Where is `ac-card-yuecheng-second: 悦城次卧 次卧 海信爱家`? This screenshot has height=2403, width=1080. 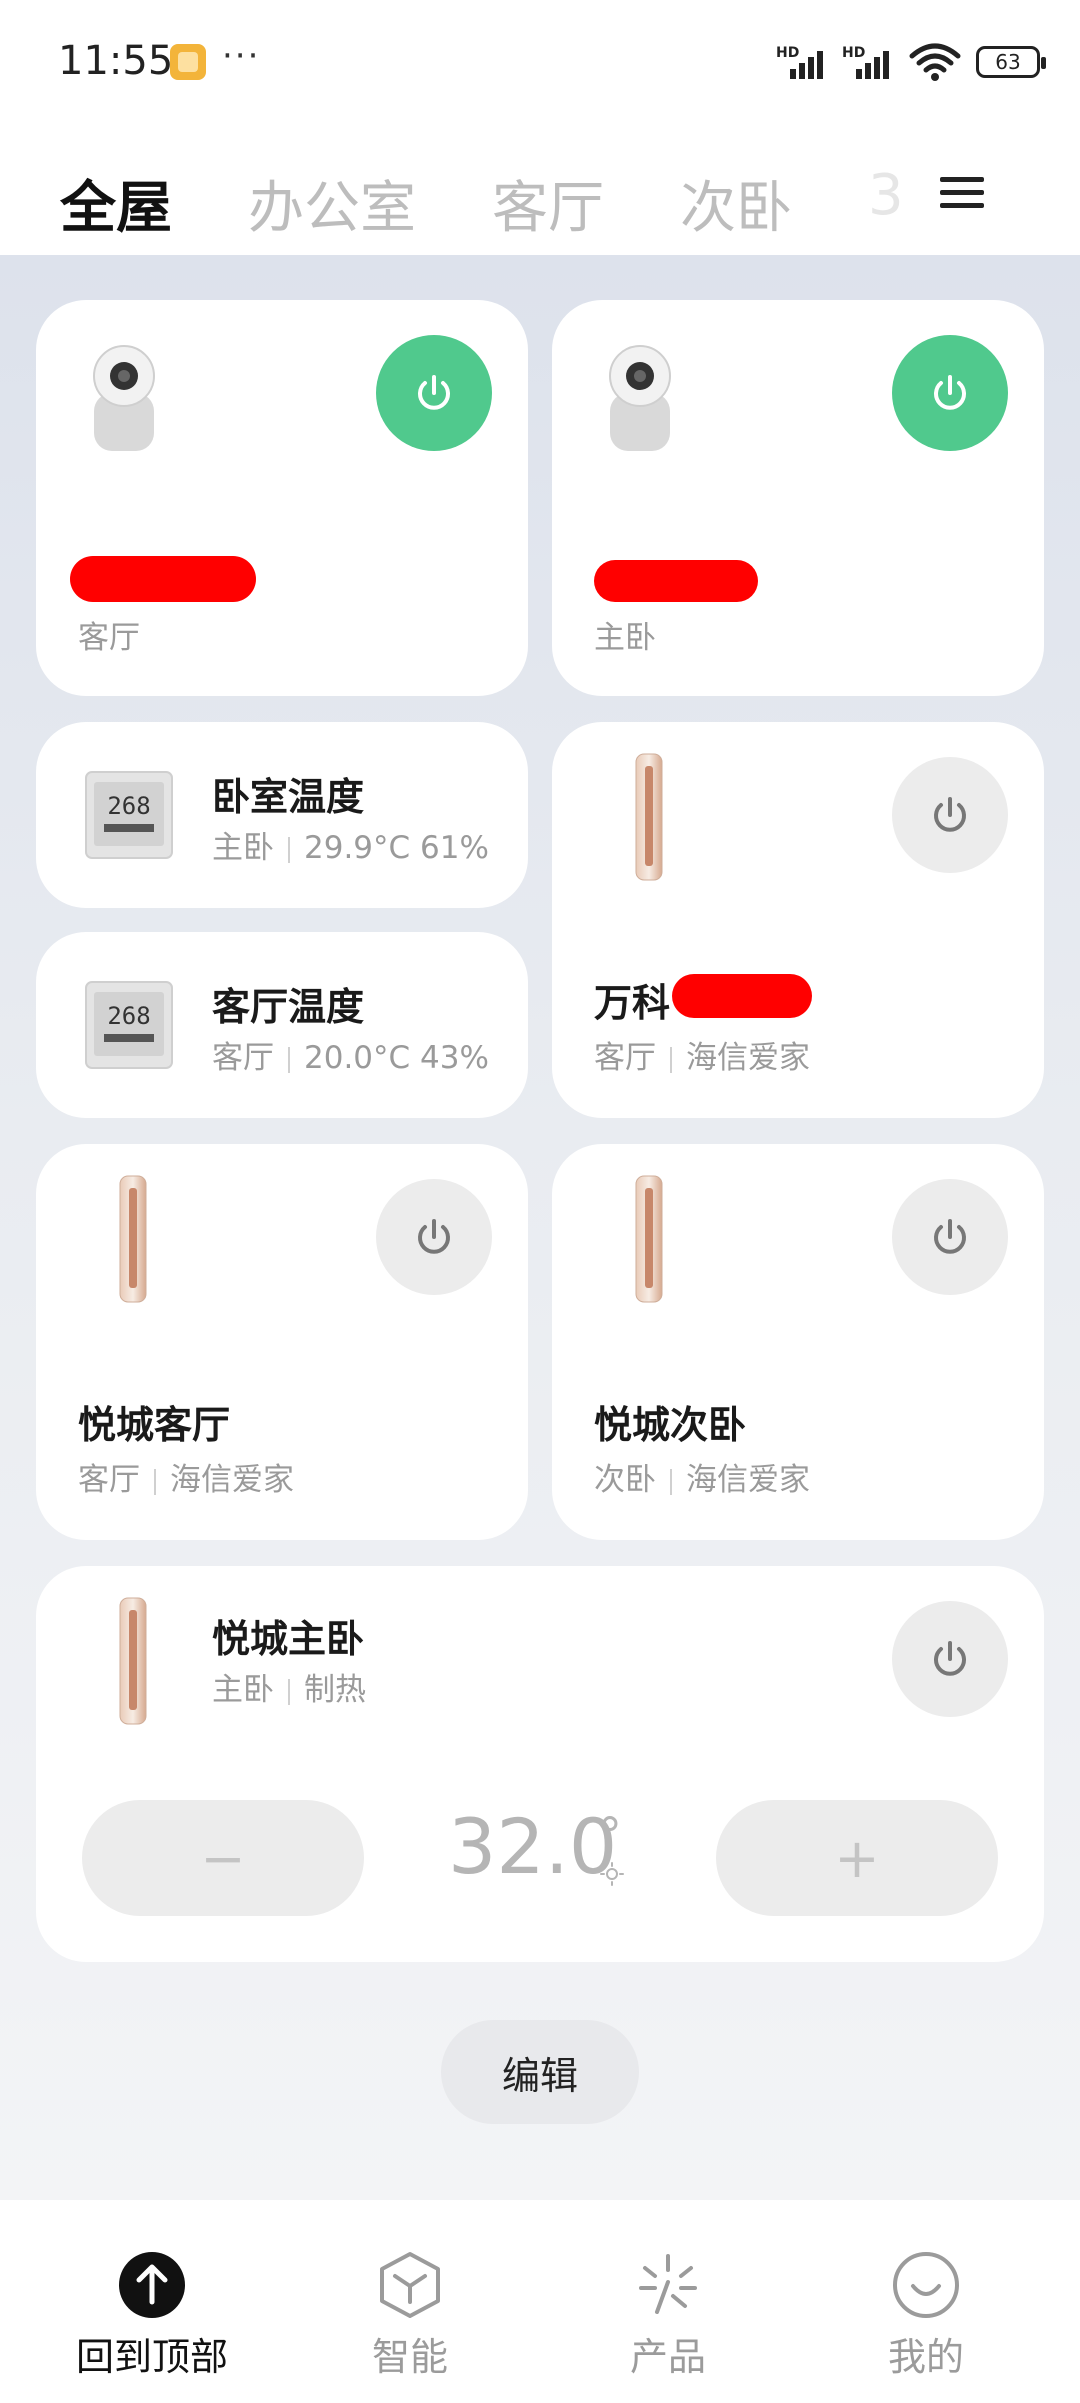
ac-card-yuecheng-second: 悦城次卧 次卧 海信爱家 is located at coordinates (798, 1342).